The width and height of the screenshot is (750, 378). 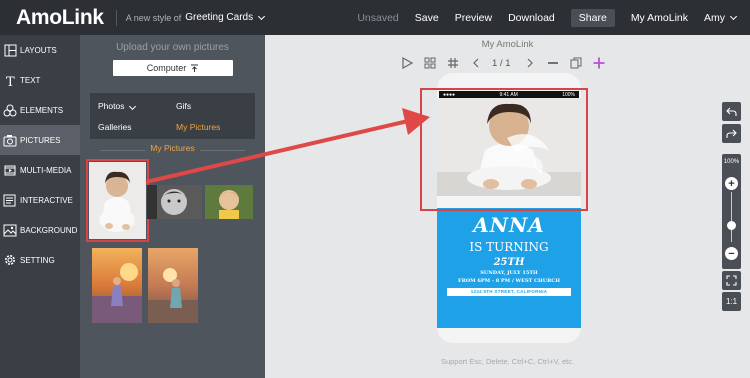 What do you see at coordinates (576, 63) in the screenshot?
I see `duplicate-page-icon` at bounding box center [576, 63].